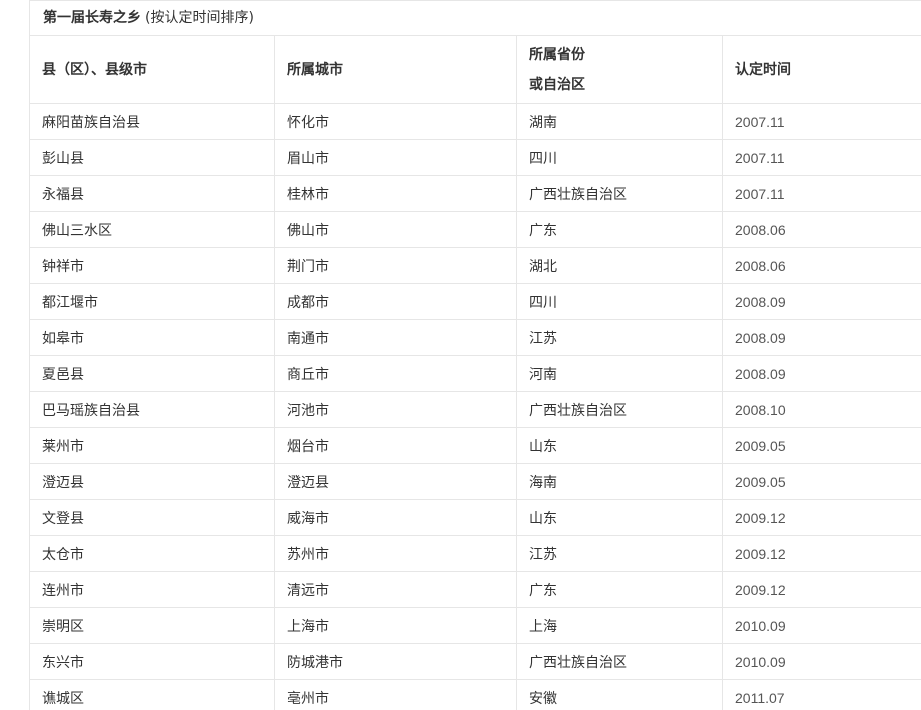 The width and height of the screenshot is (921, 710). I want to click on cell-county: 澄迈县, so click(152, 481).